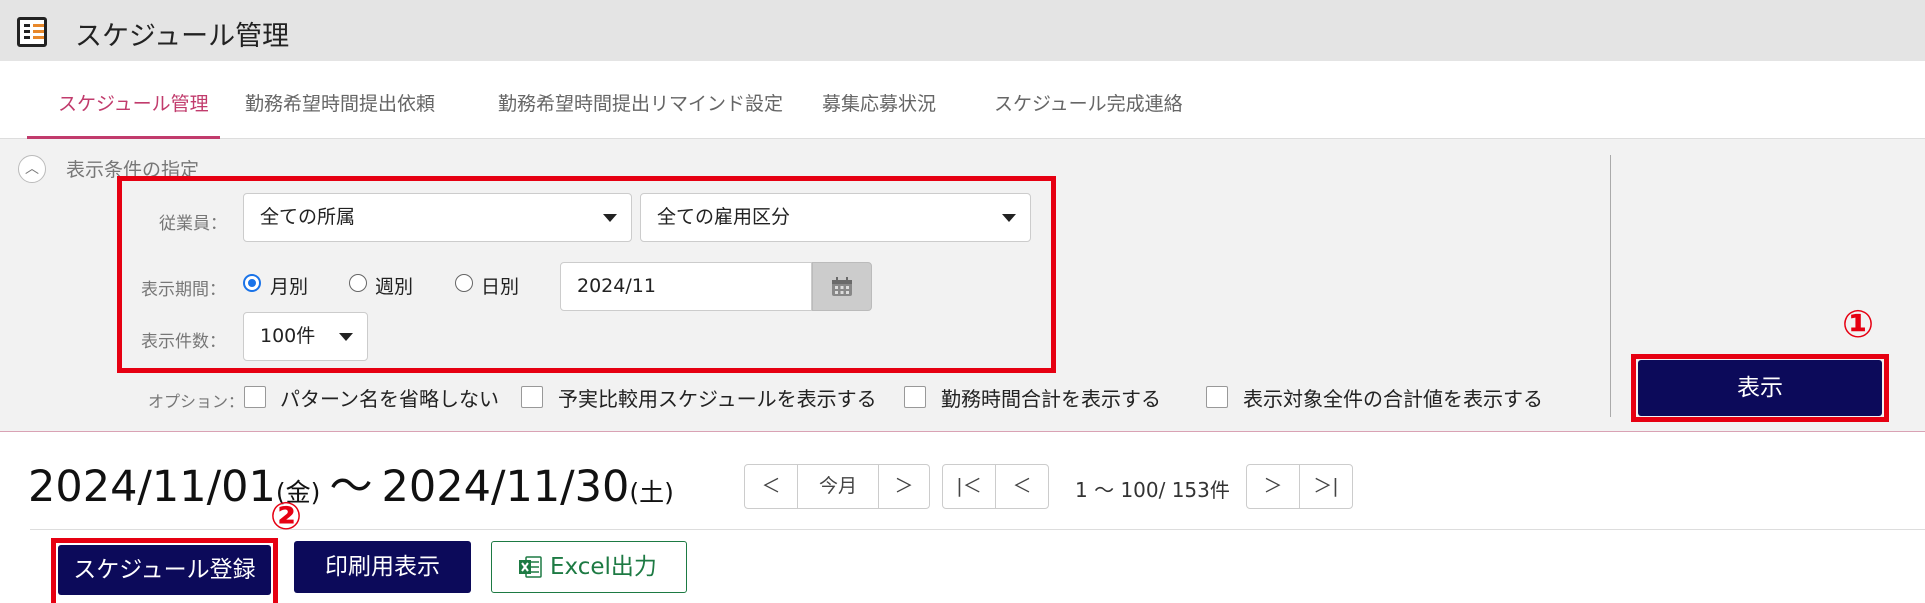  What do you see at coordinates (651, 492) in the screenshot?
I see `range-end-dow: (土)` at bounding box center [651, 492].